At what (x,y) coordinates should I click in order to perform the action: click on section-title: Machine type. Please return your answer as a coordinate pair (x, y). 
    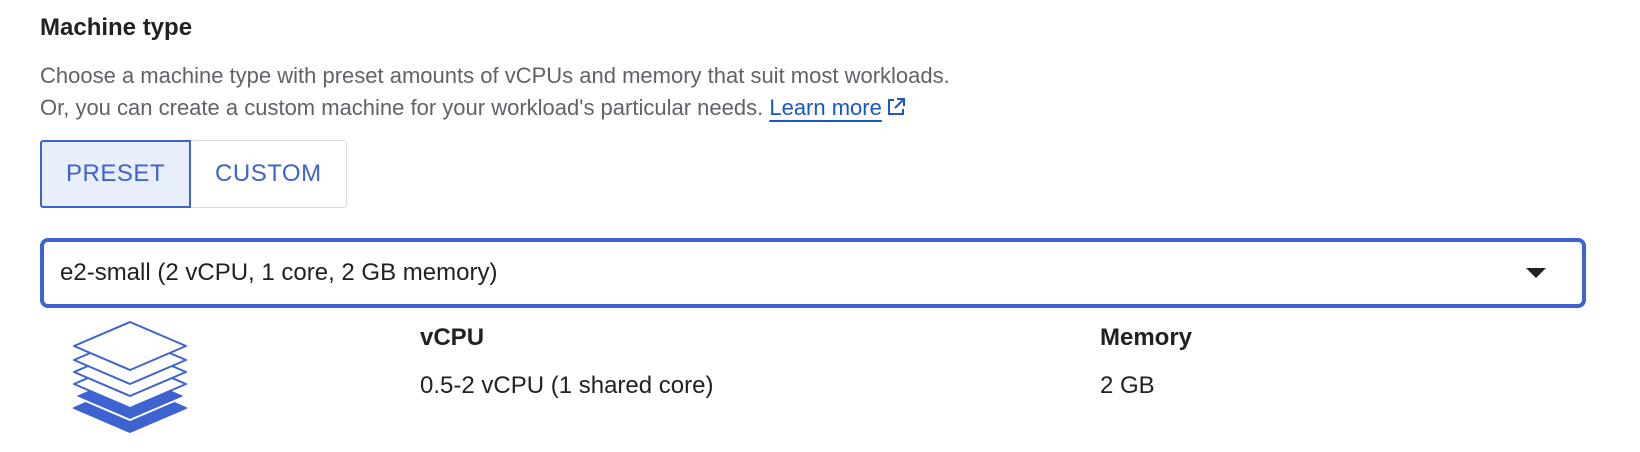
    Looking at the image, I should click on (116, 27).